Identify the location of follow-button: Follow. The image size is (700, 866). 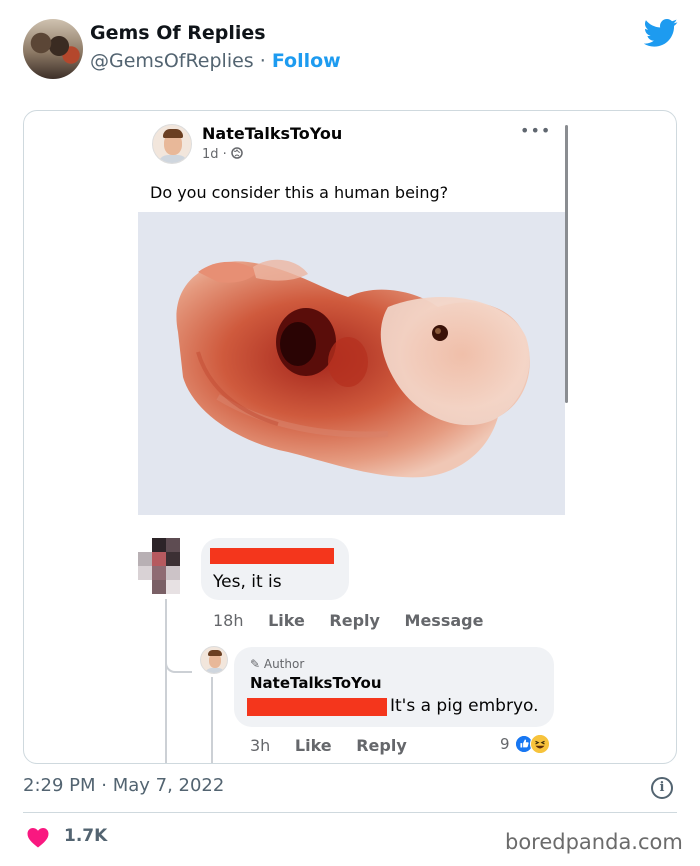
(306, 61).